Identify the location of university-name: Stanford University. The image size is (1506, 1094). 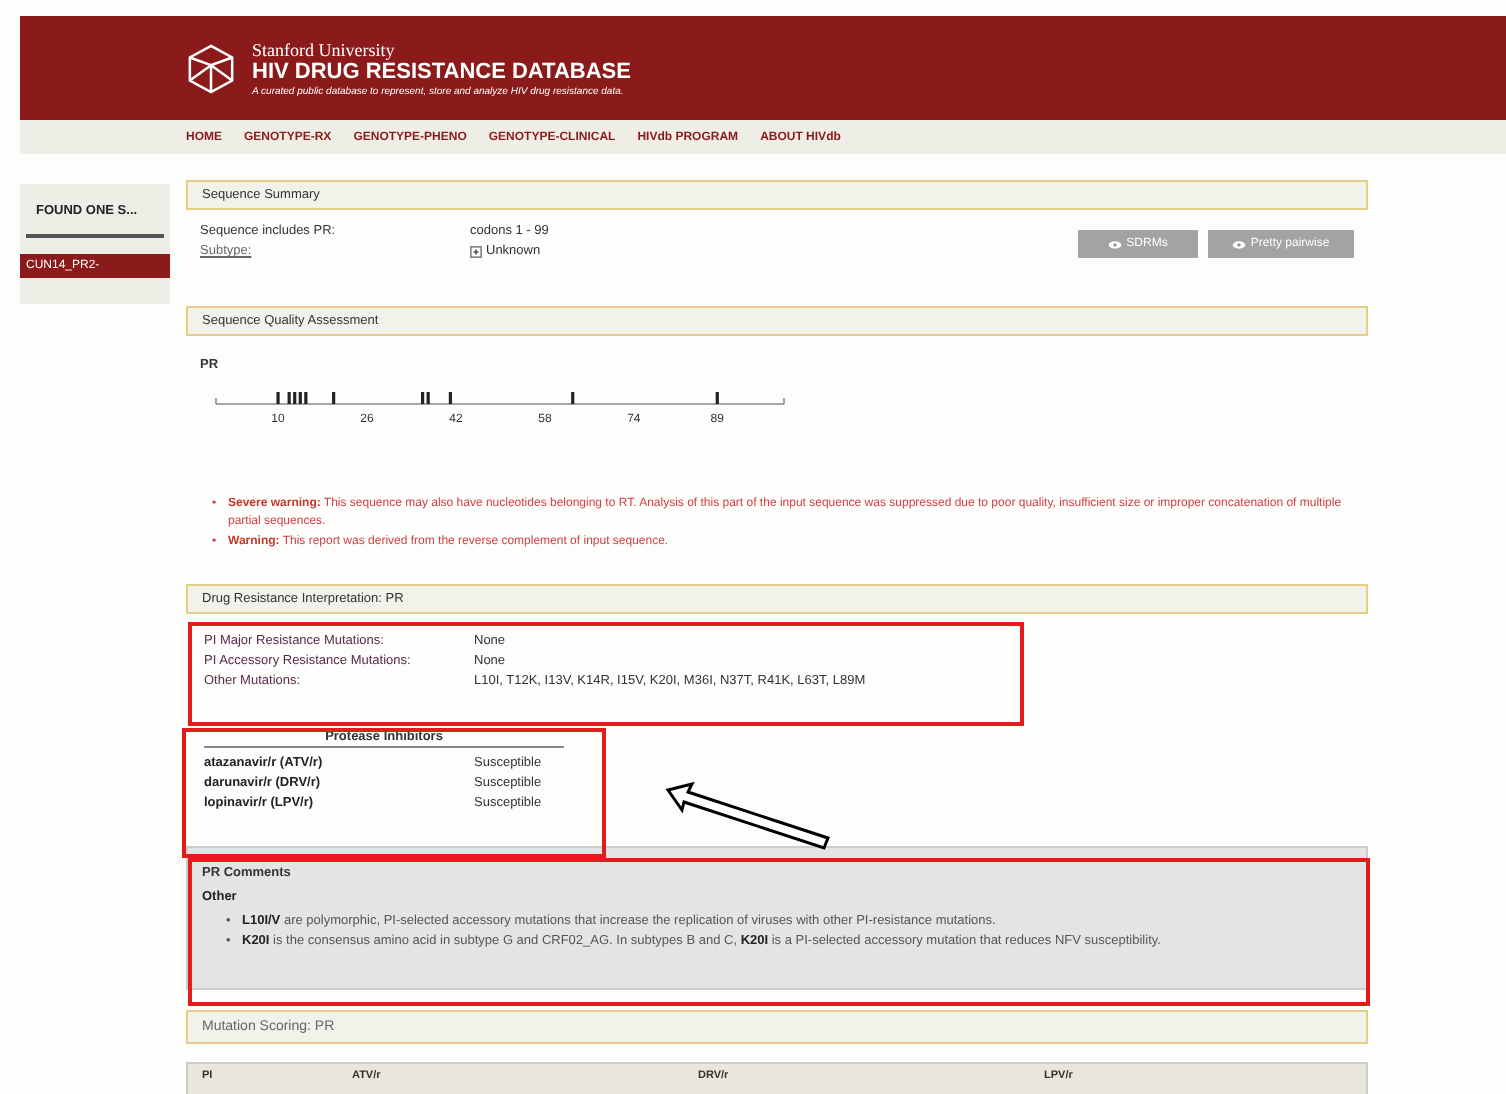
(323, 49).